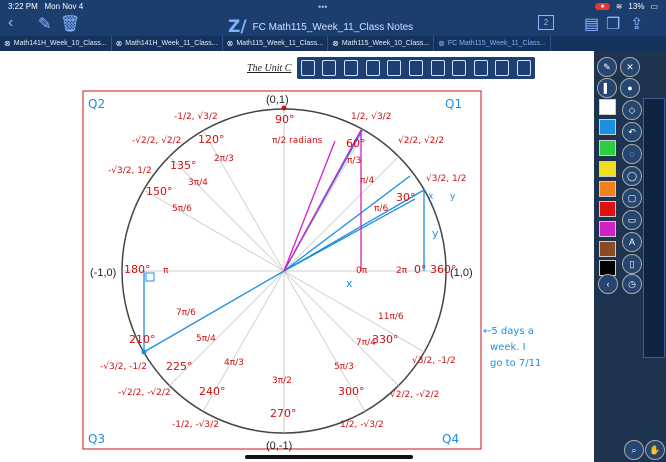 This screenshot has height=462, width=666. What do you see at coordinates (212, 391) in the screenshot?
I see `angle-annotation-11: 240°` at bounding box center [212, 391].